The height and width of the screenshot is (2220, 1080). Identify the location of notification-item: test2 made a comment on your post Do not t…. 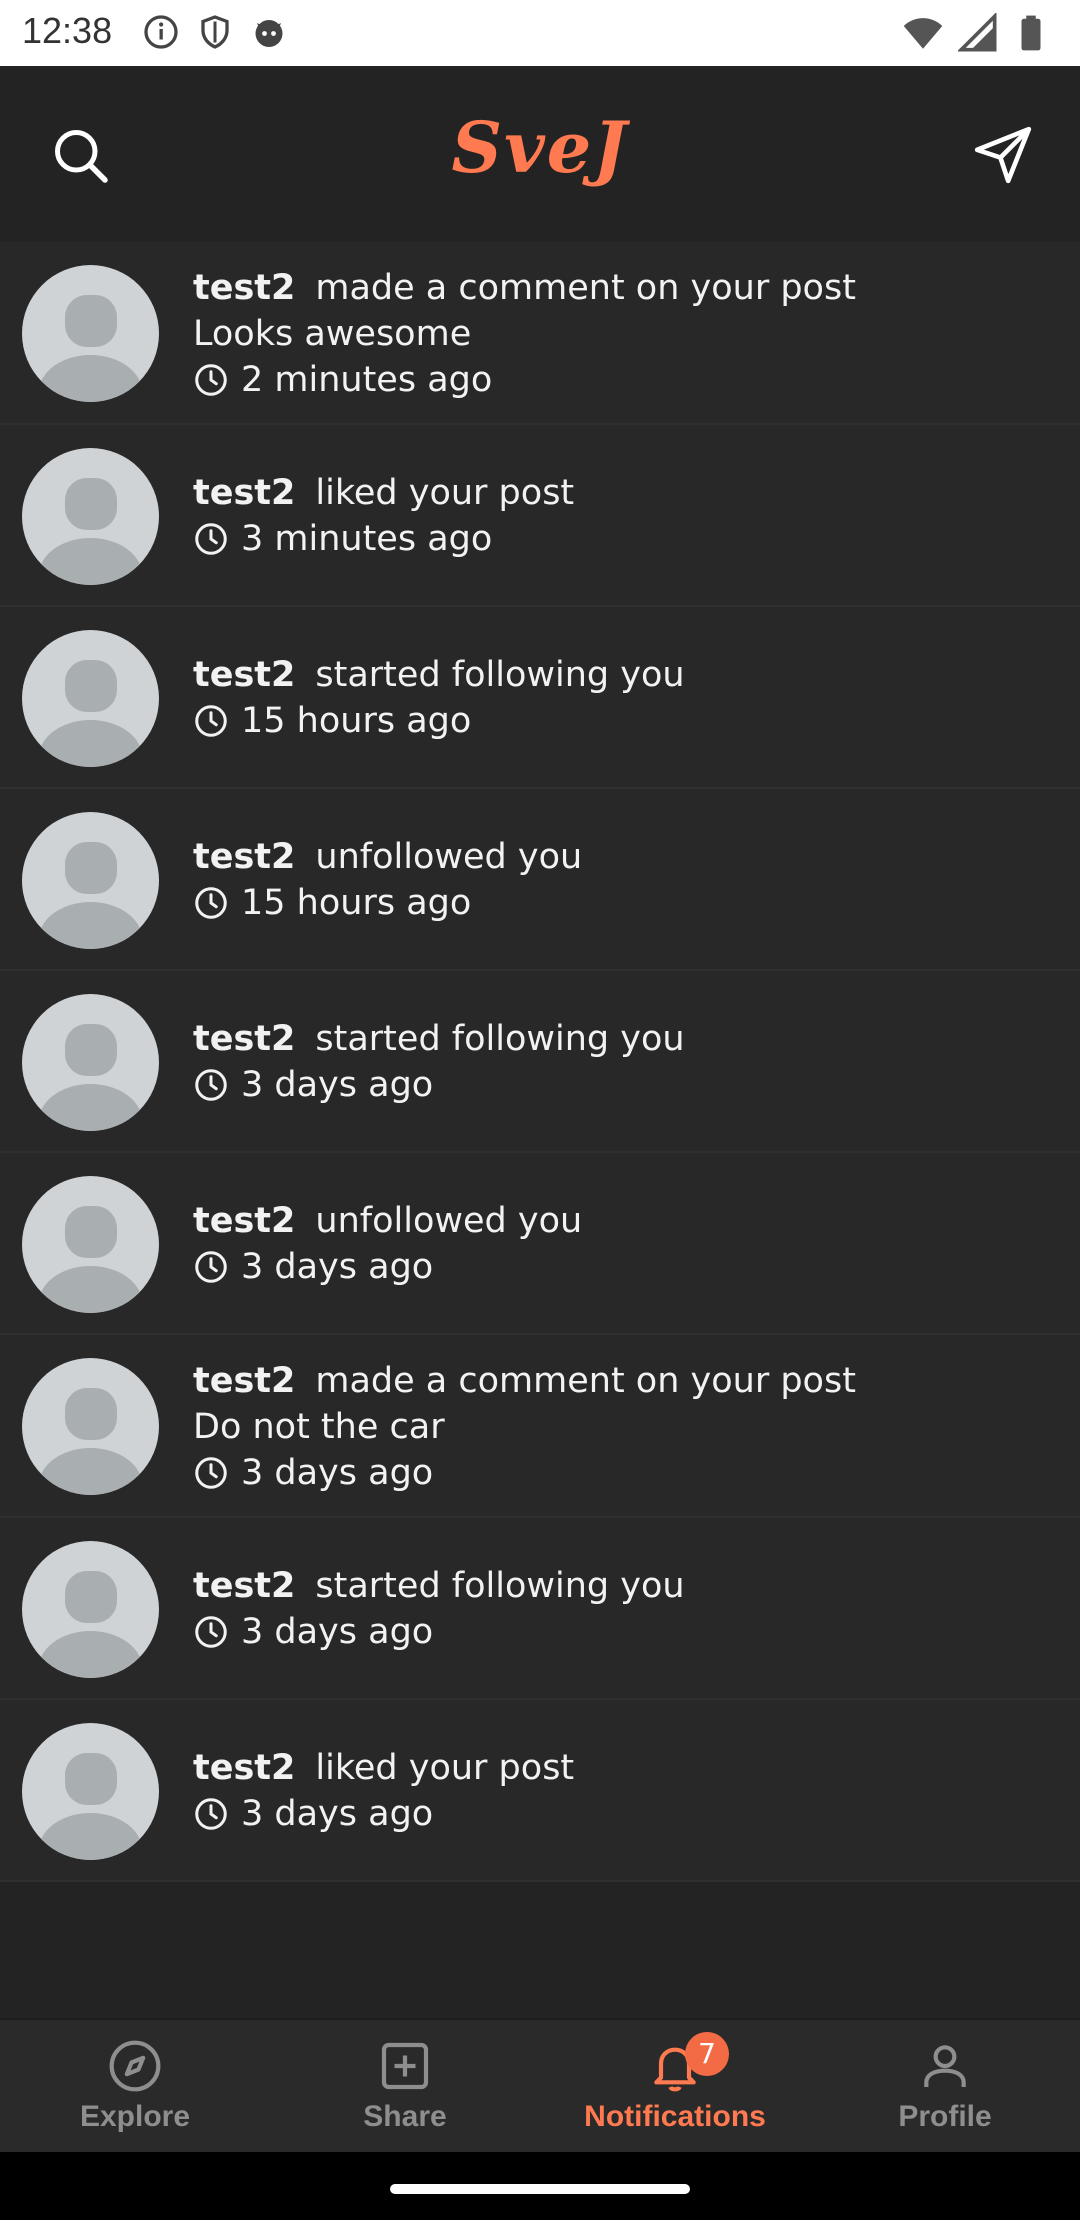
(540, 1426).